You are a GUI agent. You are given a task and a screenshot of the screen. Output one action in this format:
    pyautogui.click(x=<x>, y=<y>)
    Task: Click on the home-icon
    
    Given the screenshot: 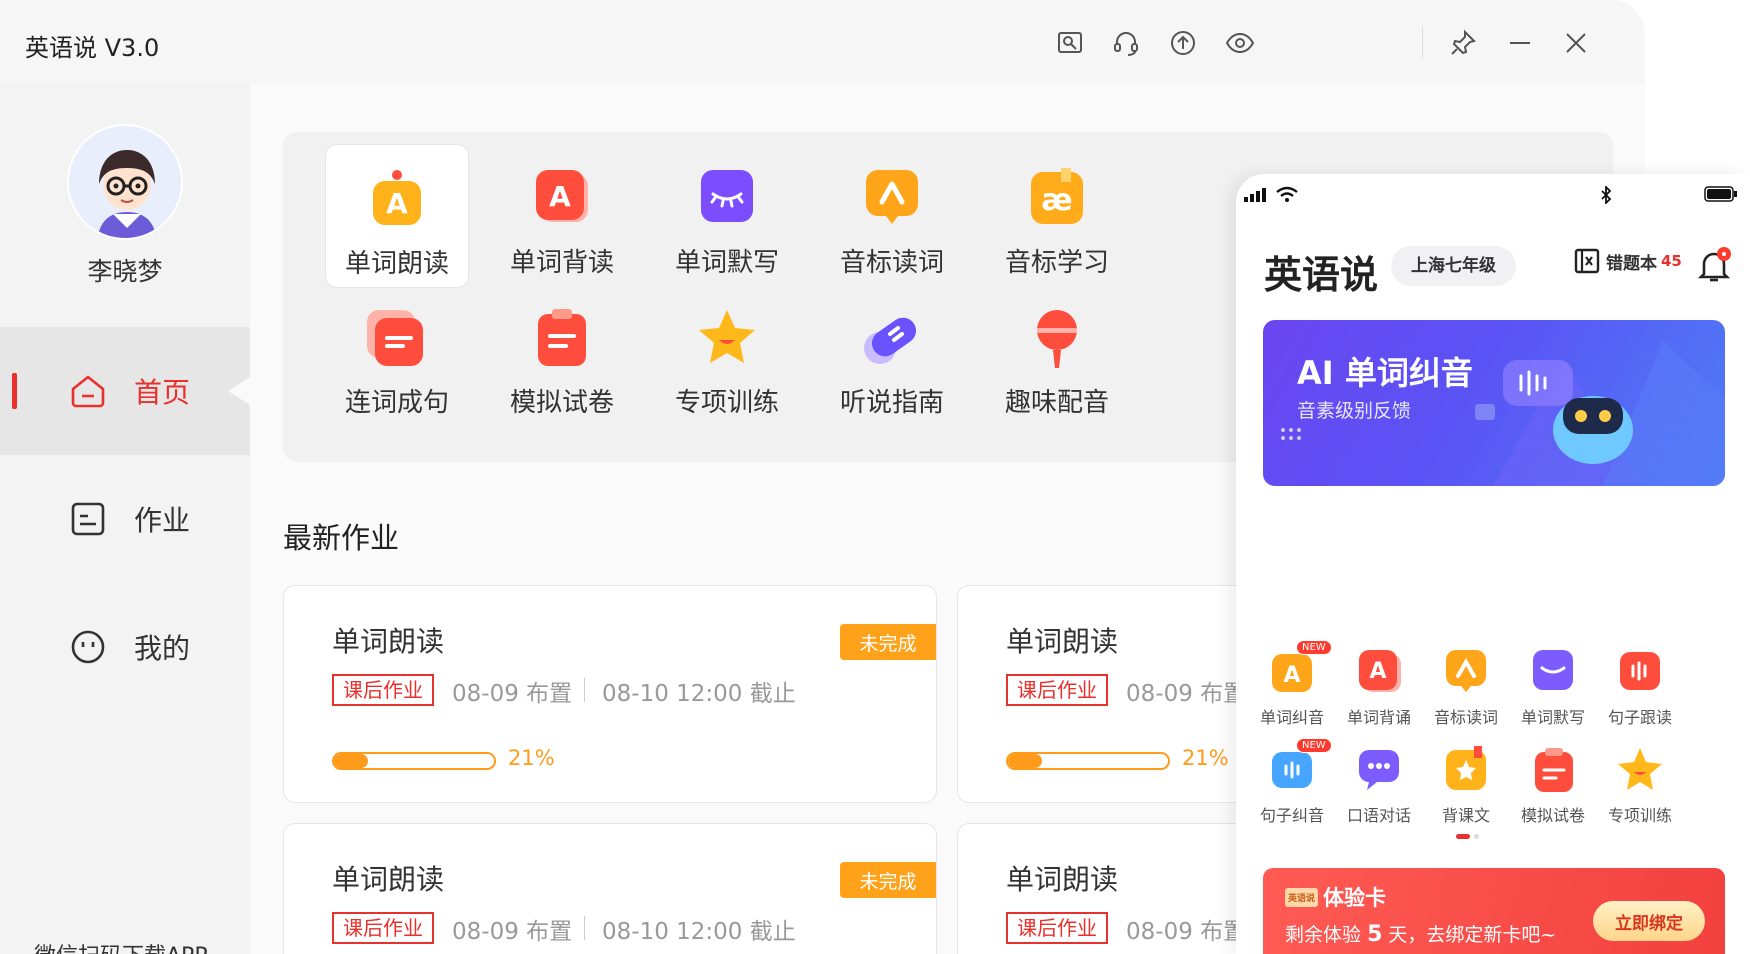 What is the action you would take?
    pyautogui.click(x=88, y=391)
    